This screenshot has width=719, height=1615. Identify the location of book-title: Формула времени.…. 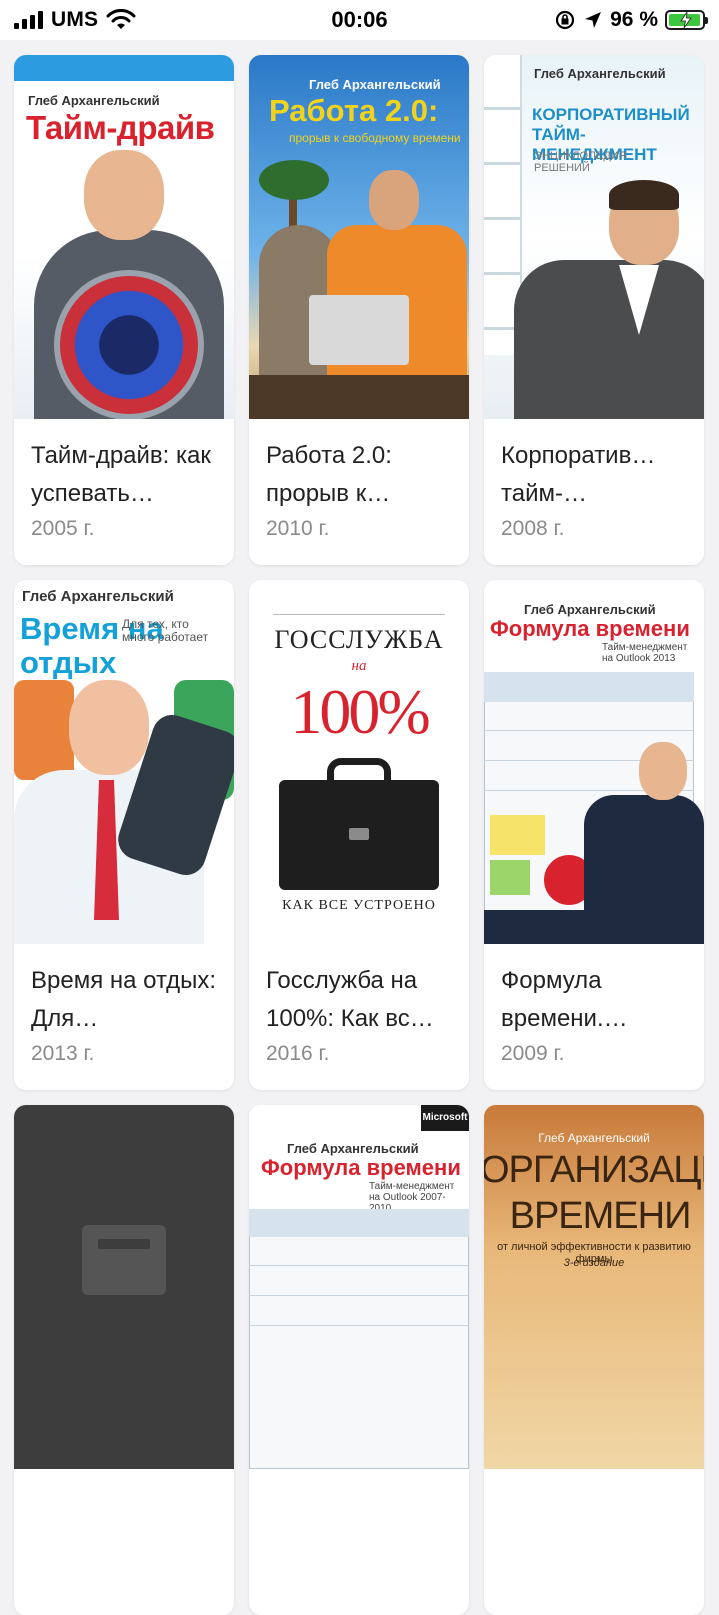
(564, 999).